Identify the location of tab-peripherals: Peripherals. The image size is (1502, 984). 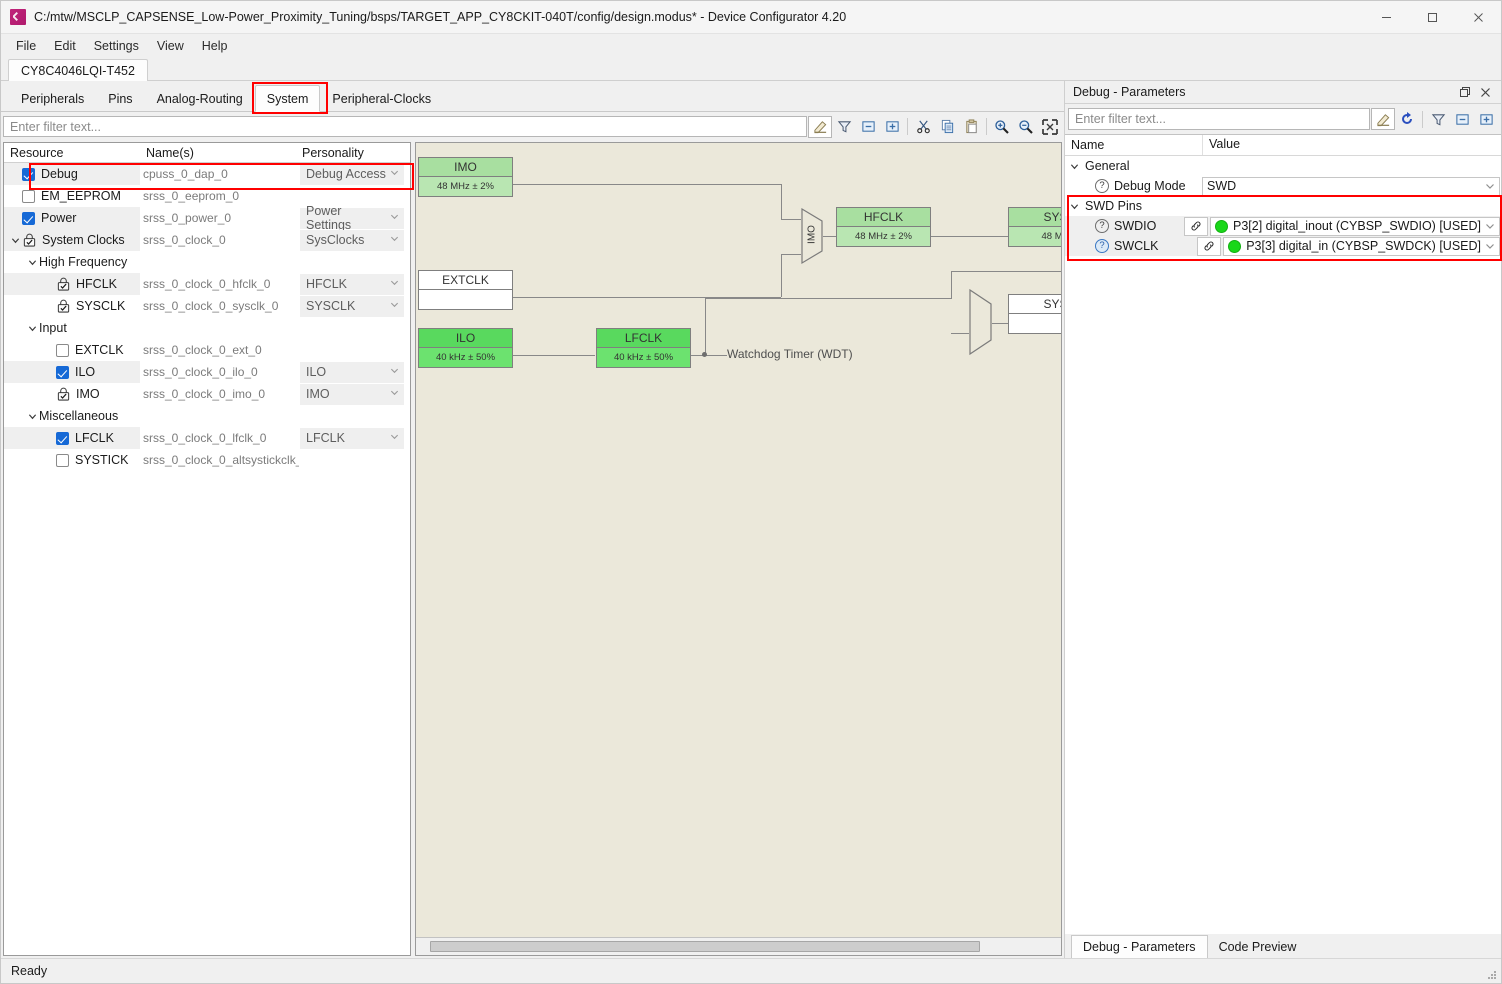
(52, 98).